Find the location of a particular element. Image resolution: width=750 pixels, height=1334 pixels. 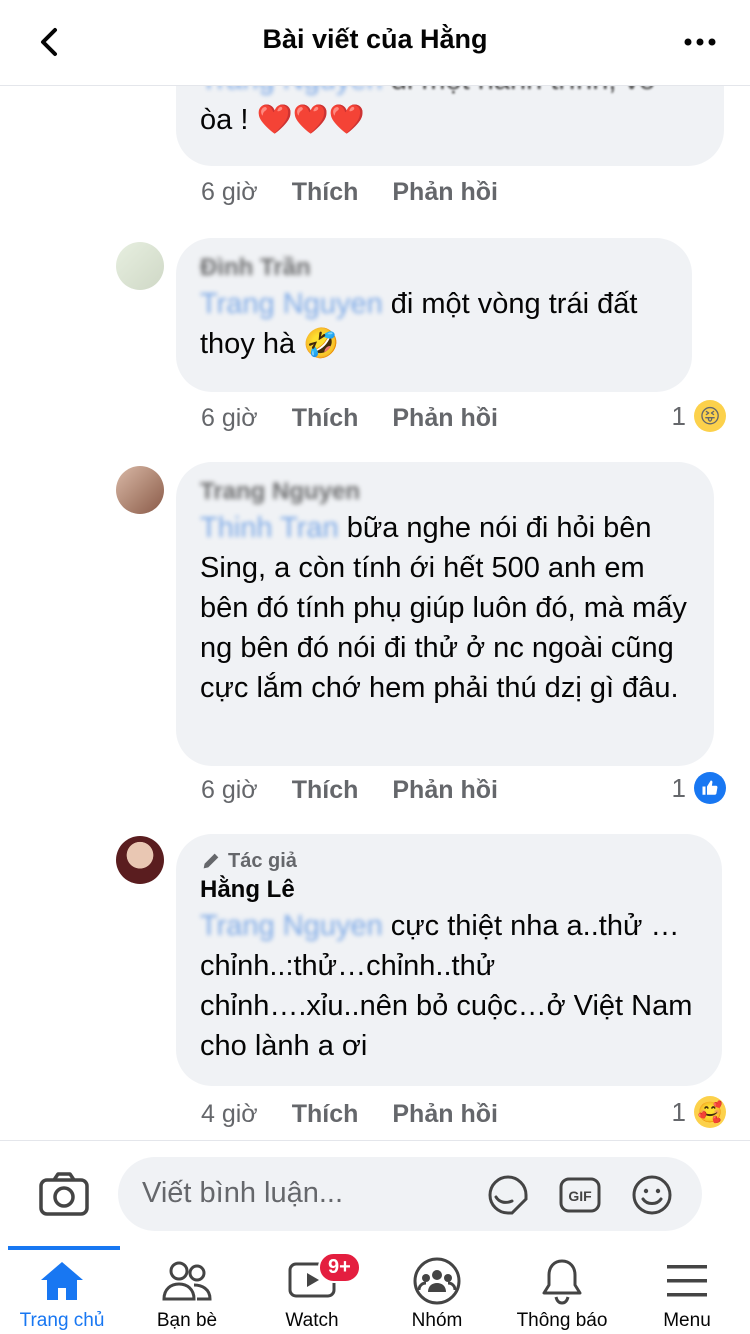

groups-icon is located at coordinates (437, 1281).